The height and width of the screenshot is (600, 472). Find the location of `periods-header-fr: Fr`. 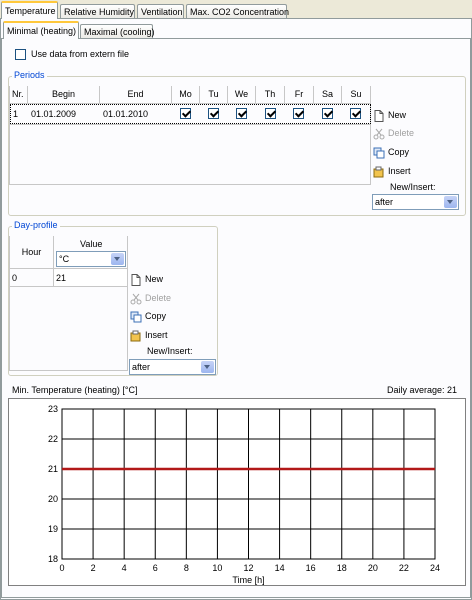

periods-header-fr: Fr is located at coordinates (299, 95).